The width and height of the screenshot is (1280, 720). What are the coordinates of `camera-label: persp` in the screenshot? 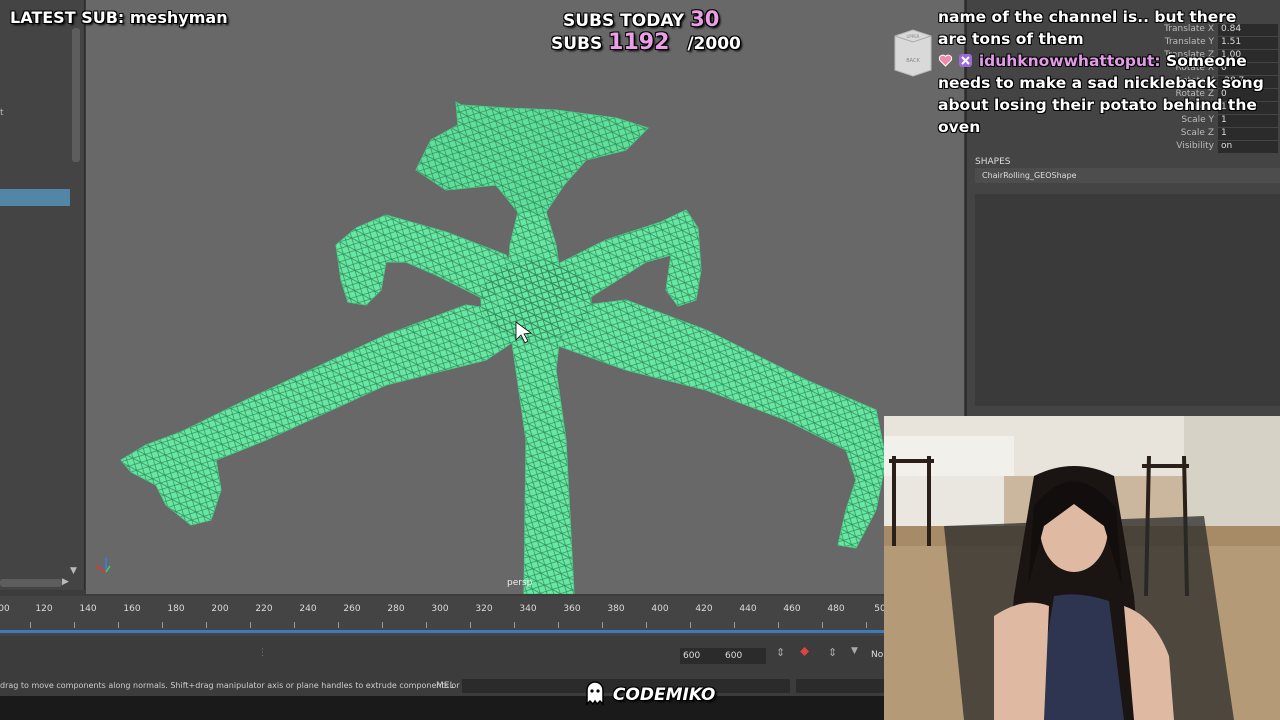 It's located at (520, 583).